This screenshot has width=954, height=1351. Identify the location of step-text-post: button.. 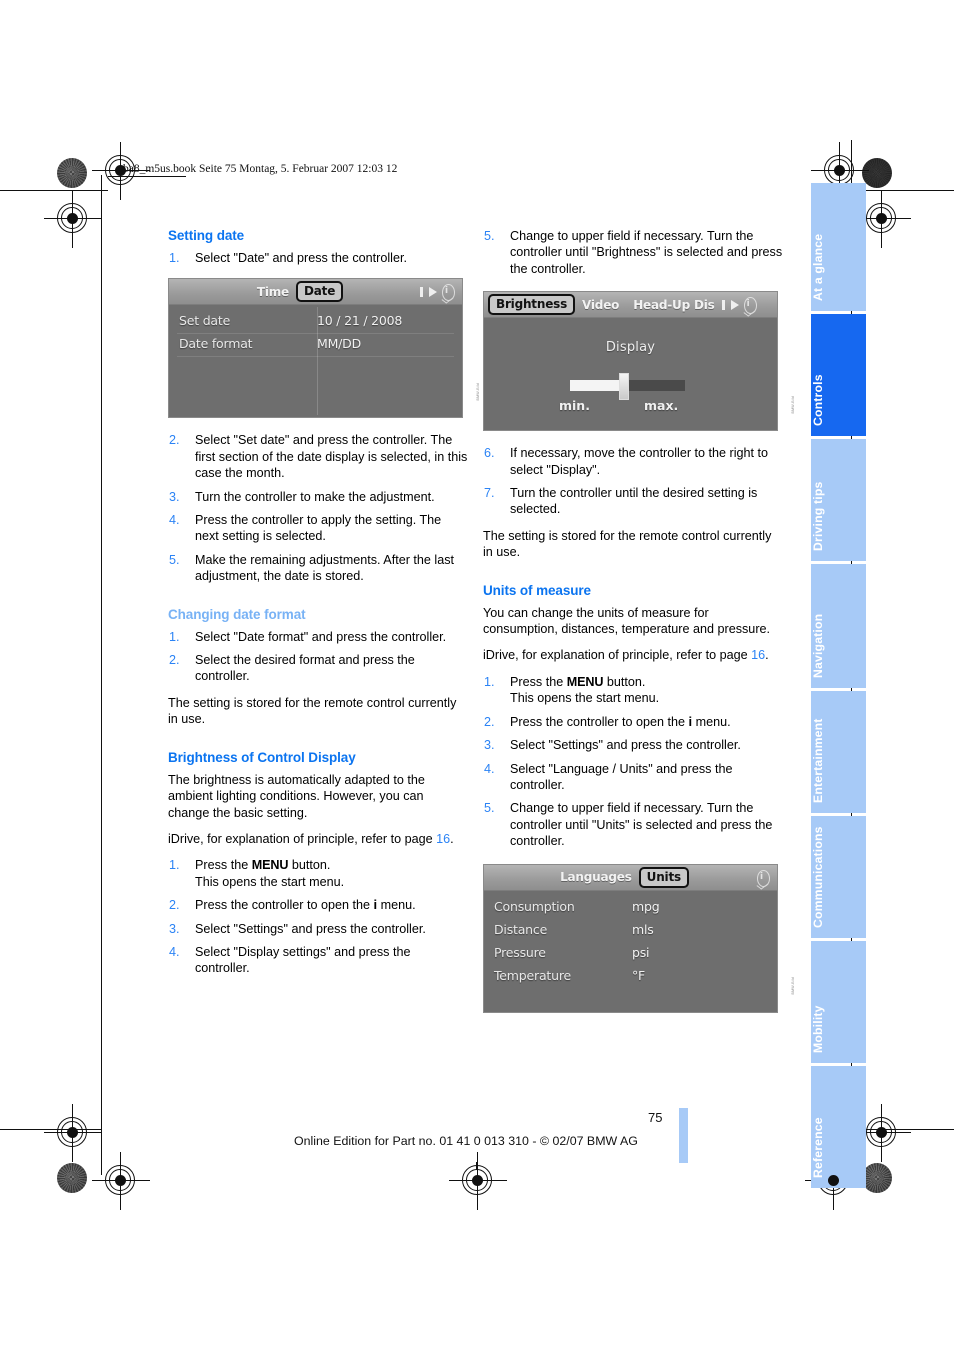
(309, 865).